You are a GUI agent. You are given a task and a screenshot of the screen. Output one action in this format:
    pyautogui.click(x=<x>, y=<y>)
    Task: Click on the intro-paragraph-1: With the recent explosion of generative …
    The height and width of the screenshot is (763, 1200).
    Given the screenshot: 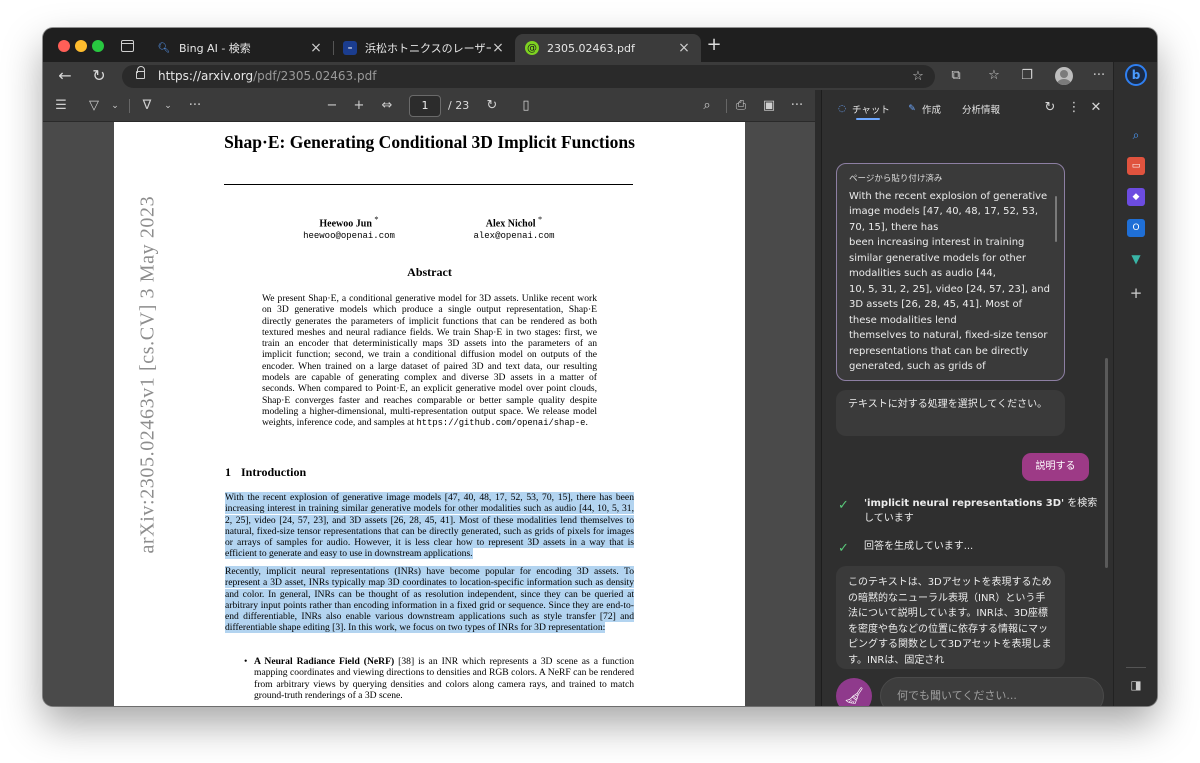 What is the action you would take?
    pyautogui.click(x=429, y=526)
    